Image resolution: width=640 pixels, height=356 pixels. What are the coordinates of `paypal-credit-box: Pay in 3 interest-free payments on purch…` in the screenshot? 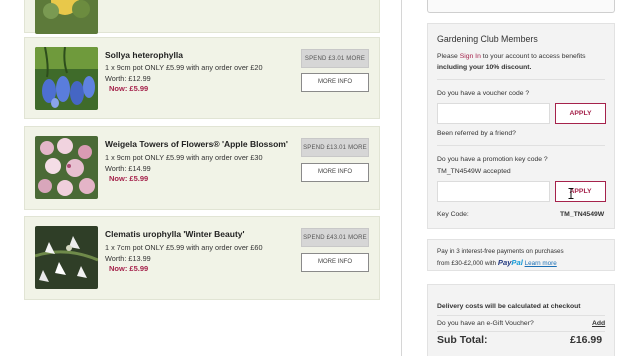 It's located at (521, 255).